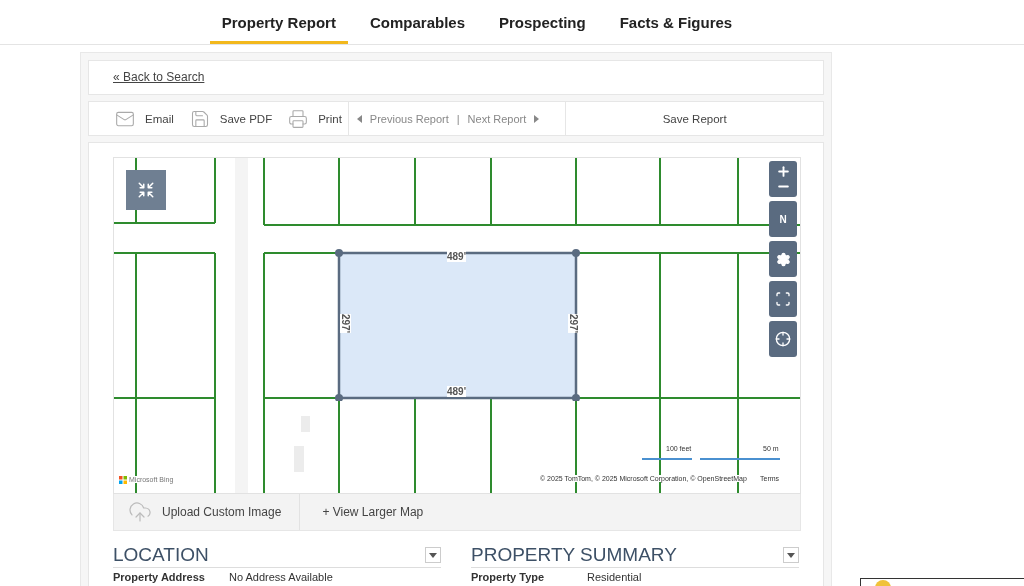  Describe the element at coordinates (373, 512) in the screenshot. I see `view-larger-map-link: + View Larger Map` at that location.